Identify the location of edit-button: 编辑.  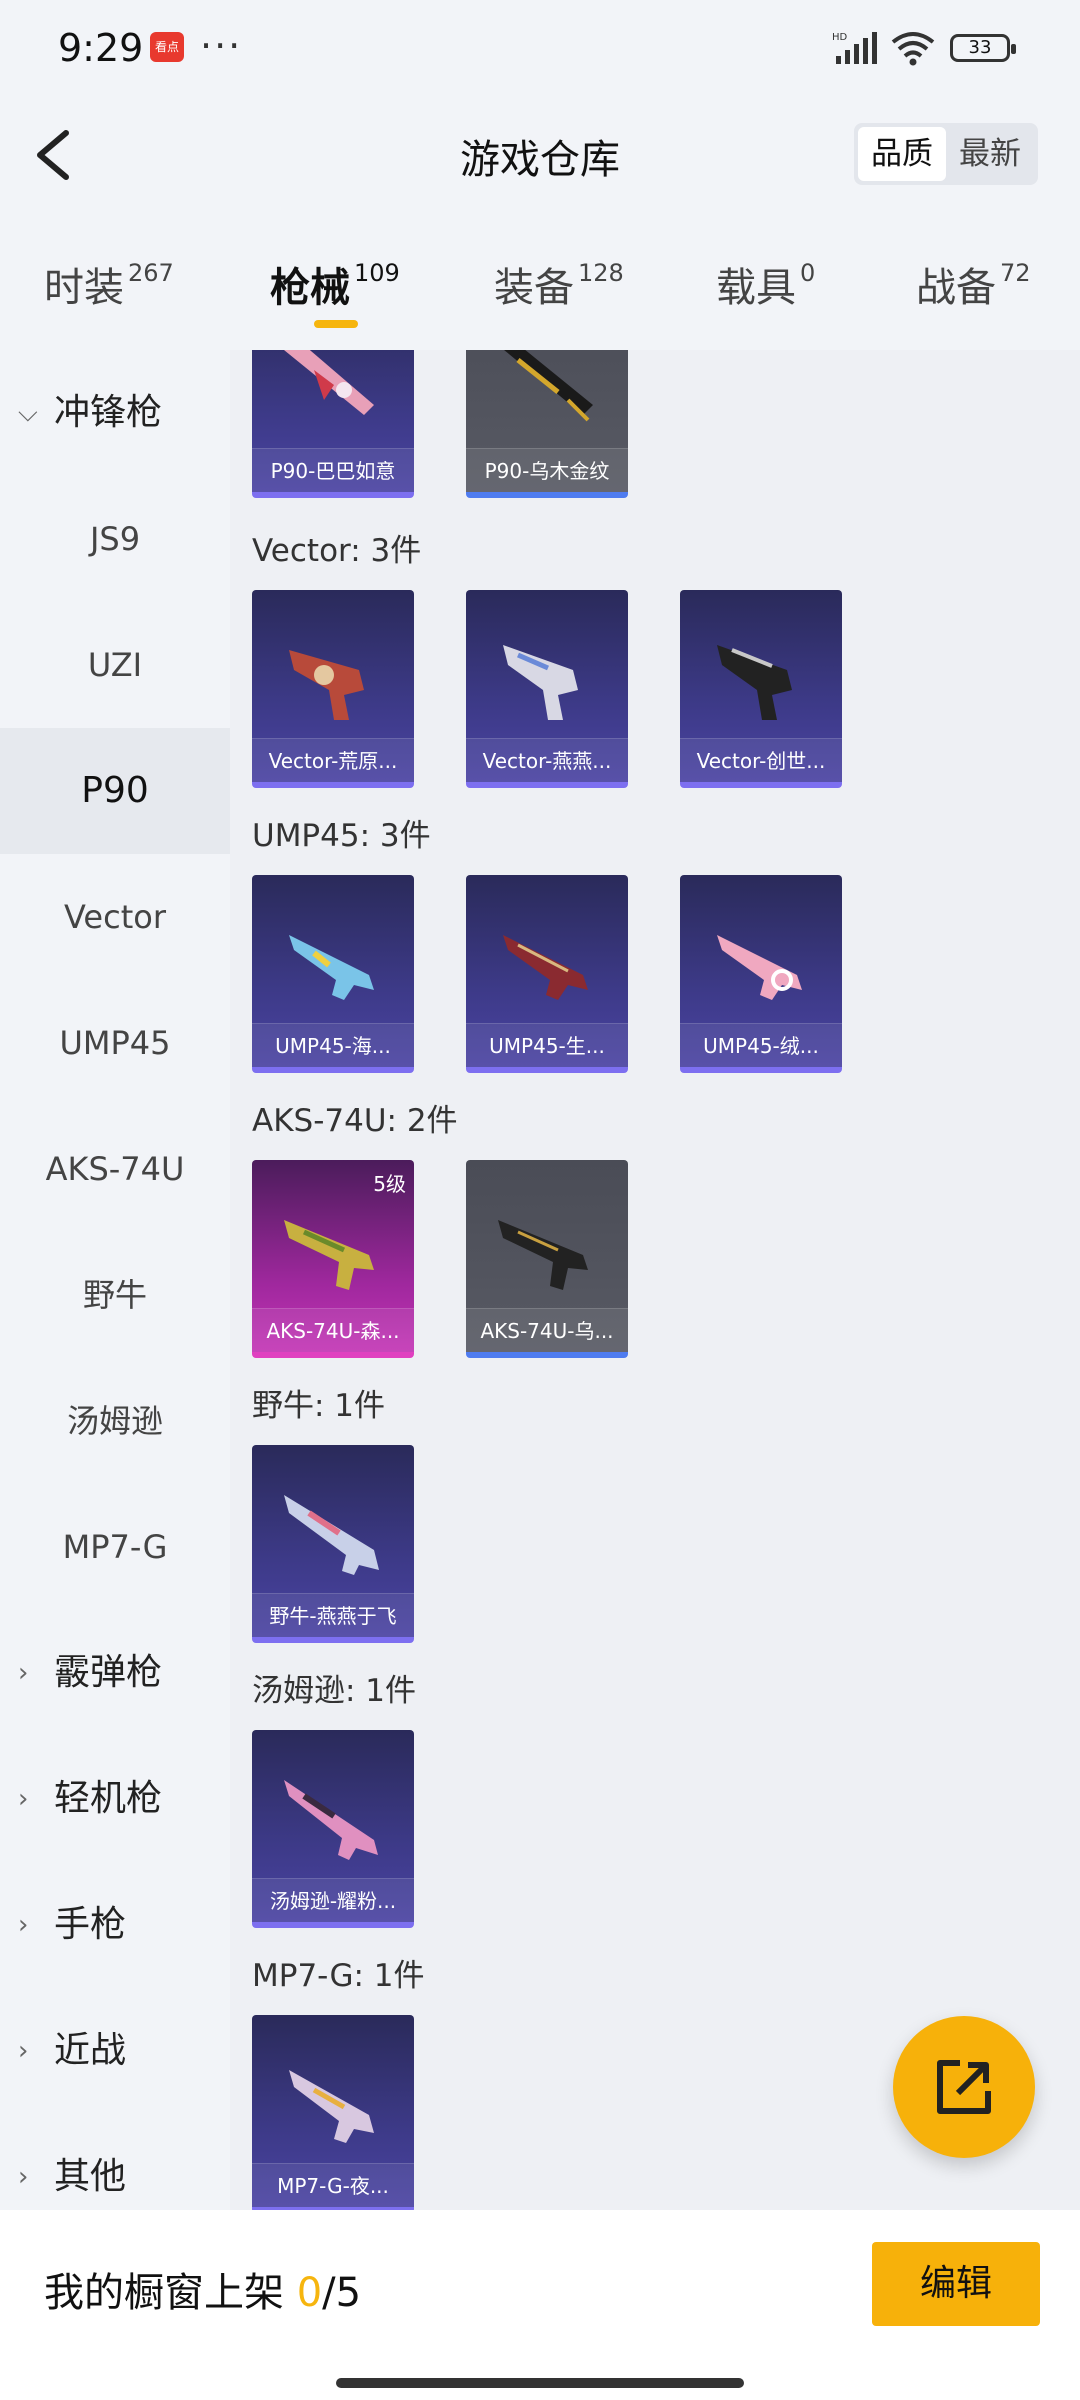
(956, 2284).